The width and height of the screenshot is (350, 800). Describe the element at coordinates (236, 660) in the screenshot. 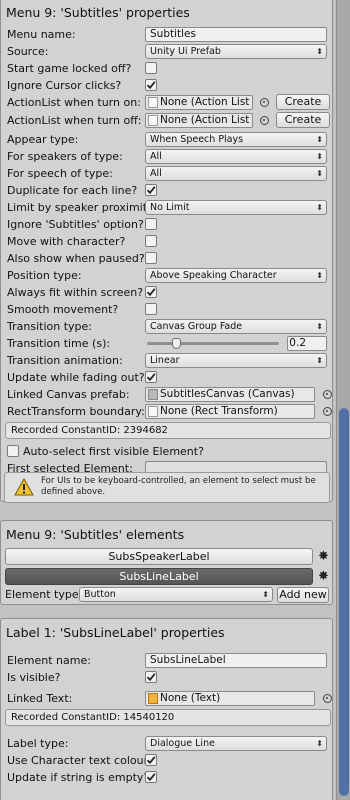

I see `element-name-input: SubsLineLabel` at that location.